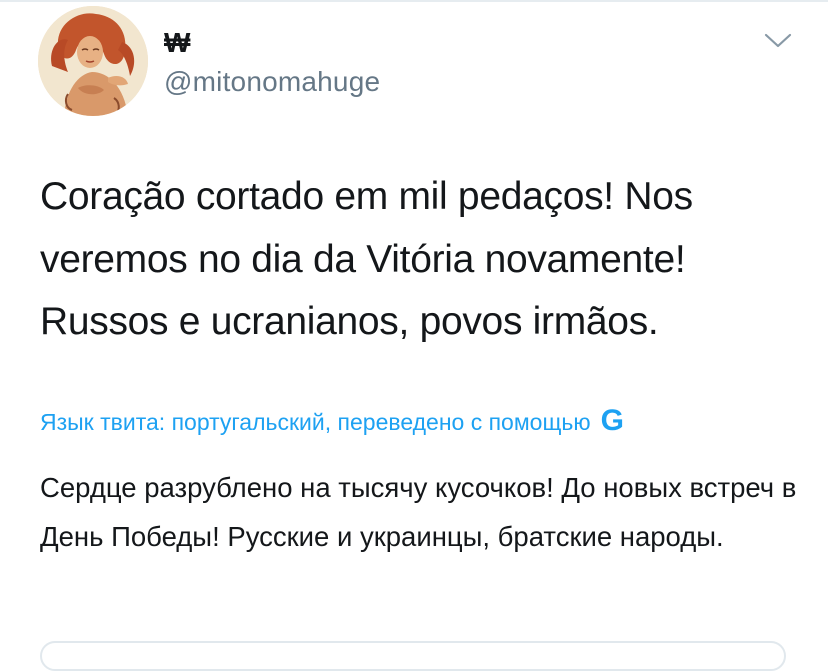 The width and height of the screenshot is (828, 671). What do you see at coordinates (414, 1) in the screenshot?
I see `top-divider` at bounding box center [414, 1].